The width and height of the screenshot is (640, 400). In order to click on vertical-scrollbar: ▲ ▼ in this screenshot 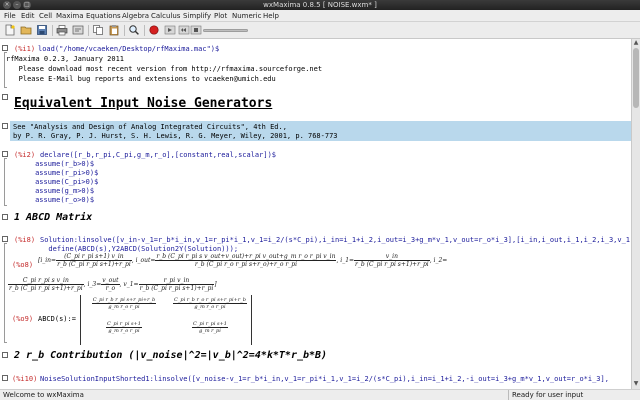, I will do `click(635, 214)`.